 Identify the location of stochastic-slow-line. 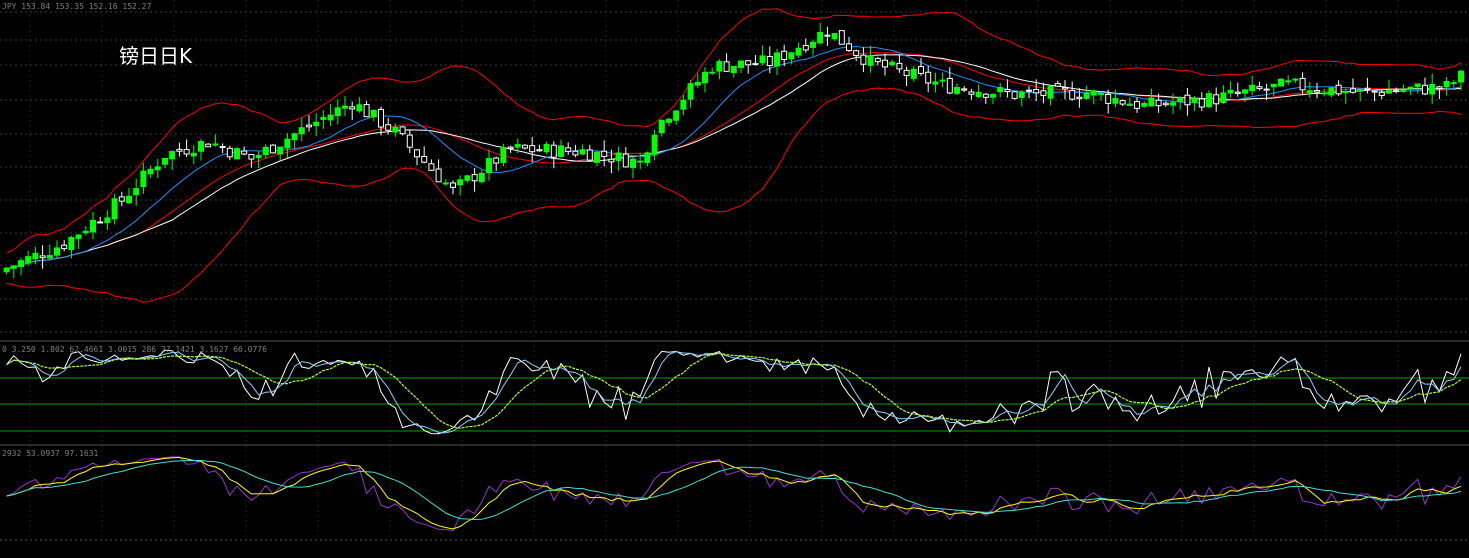
(734, 390).